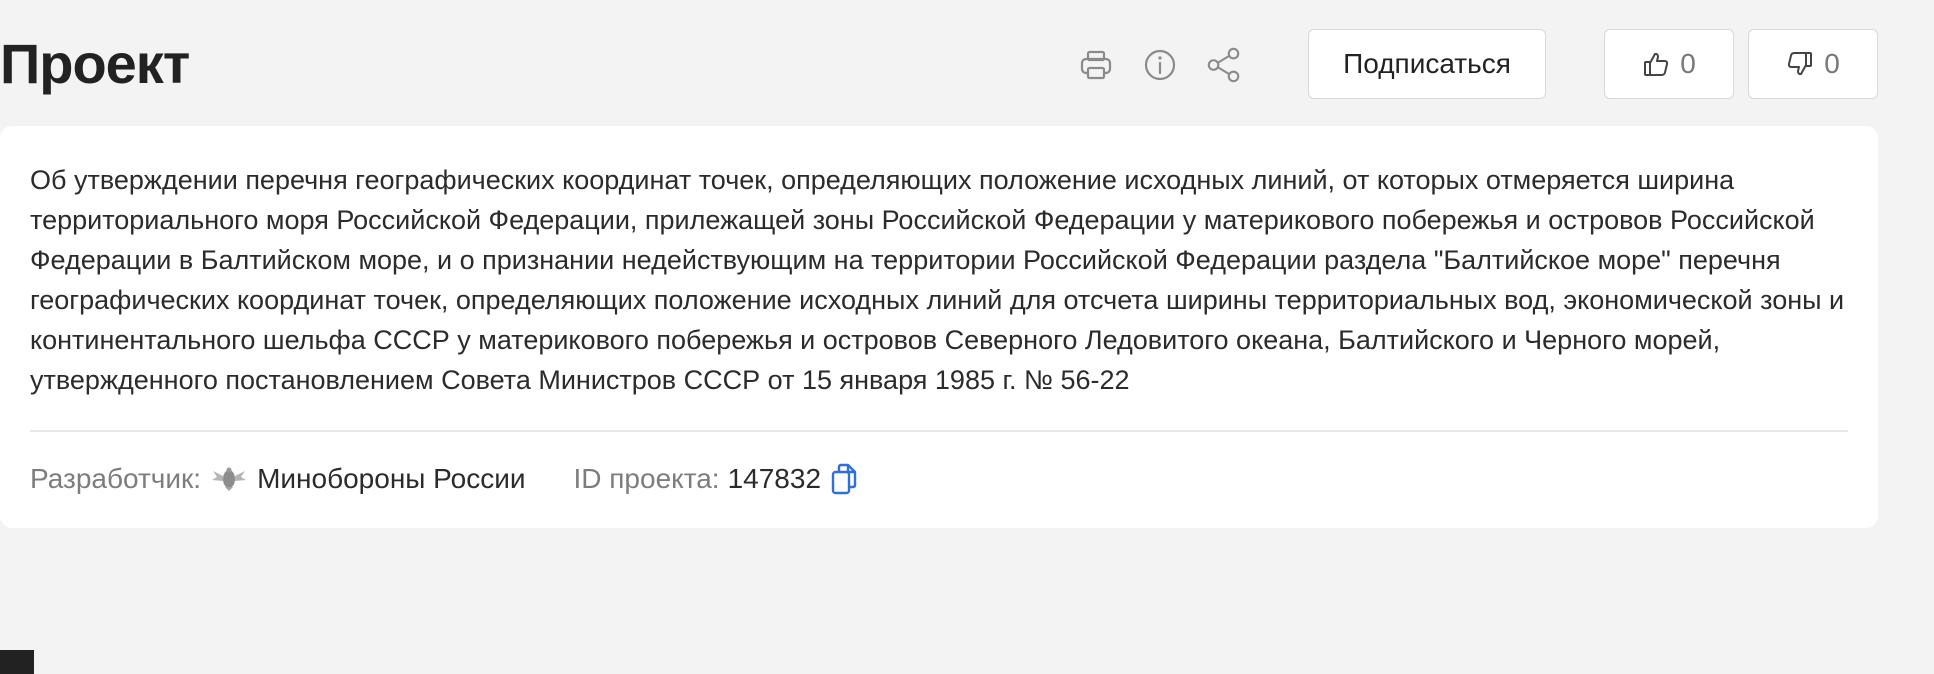 Image resolution: width=1934 pixels, height=674 pixels. What do you see at coordinates (1688, 63) in the screenshot?
I see `like-count: 0` at bounding box center [1688, 63].